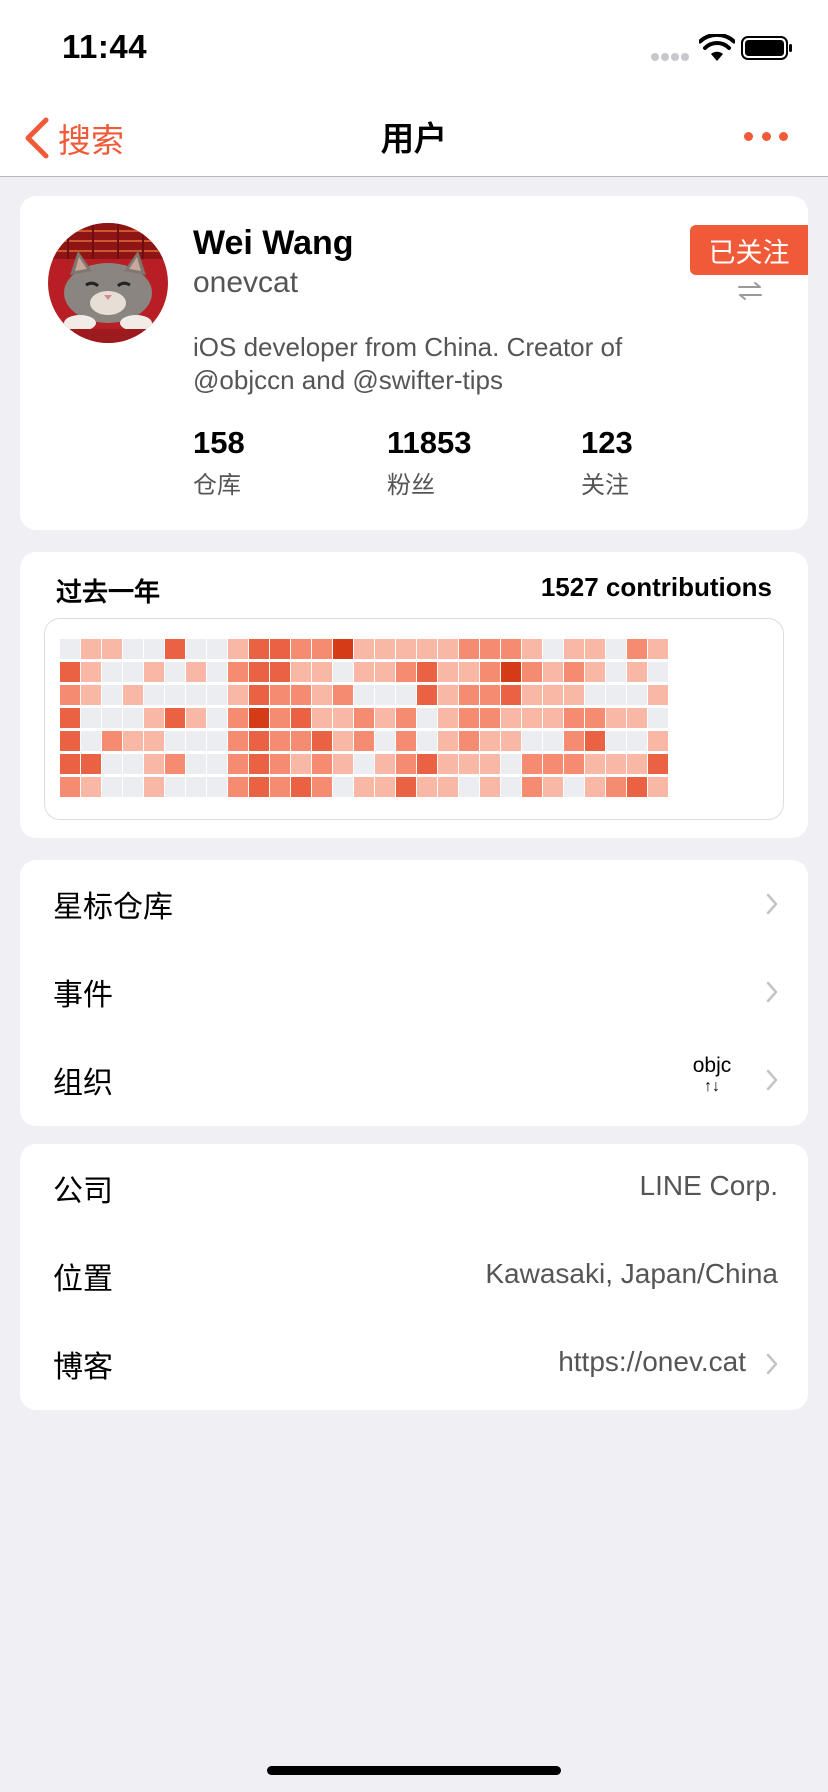 This screenshot has width=828, height=1792. I want to click on organizations-row: 组织 objc ↑↓, so click(414, 1080).